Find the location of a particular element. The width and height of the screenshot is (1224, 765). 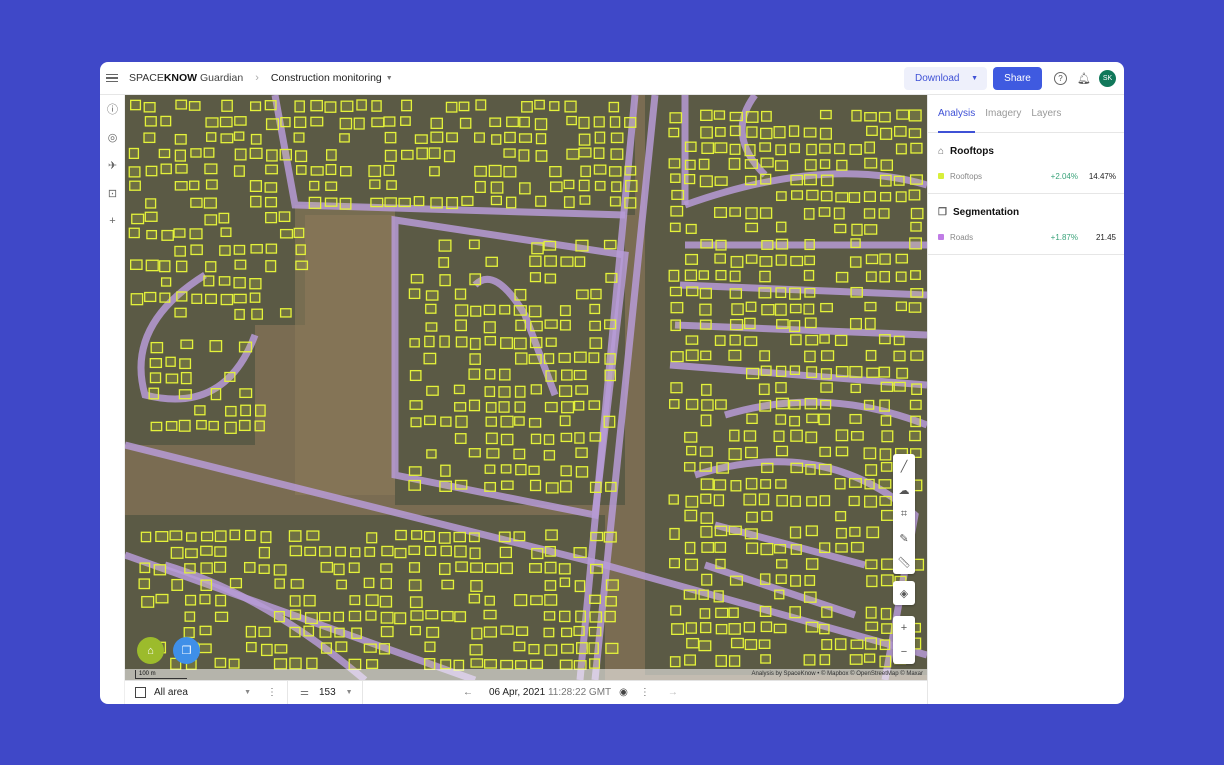

sliders-icon: ⚌ is located at coordinates (304, 692).